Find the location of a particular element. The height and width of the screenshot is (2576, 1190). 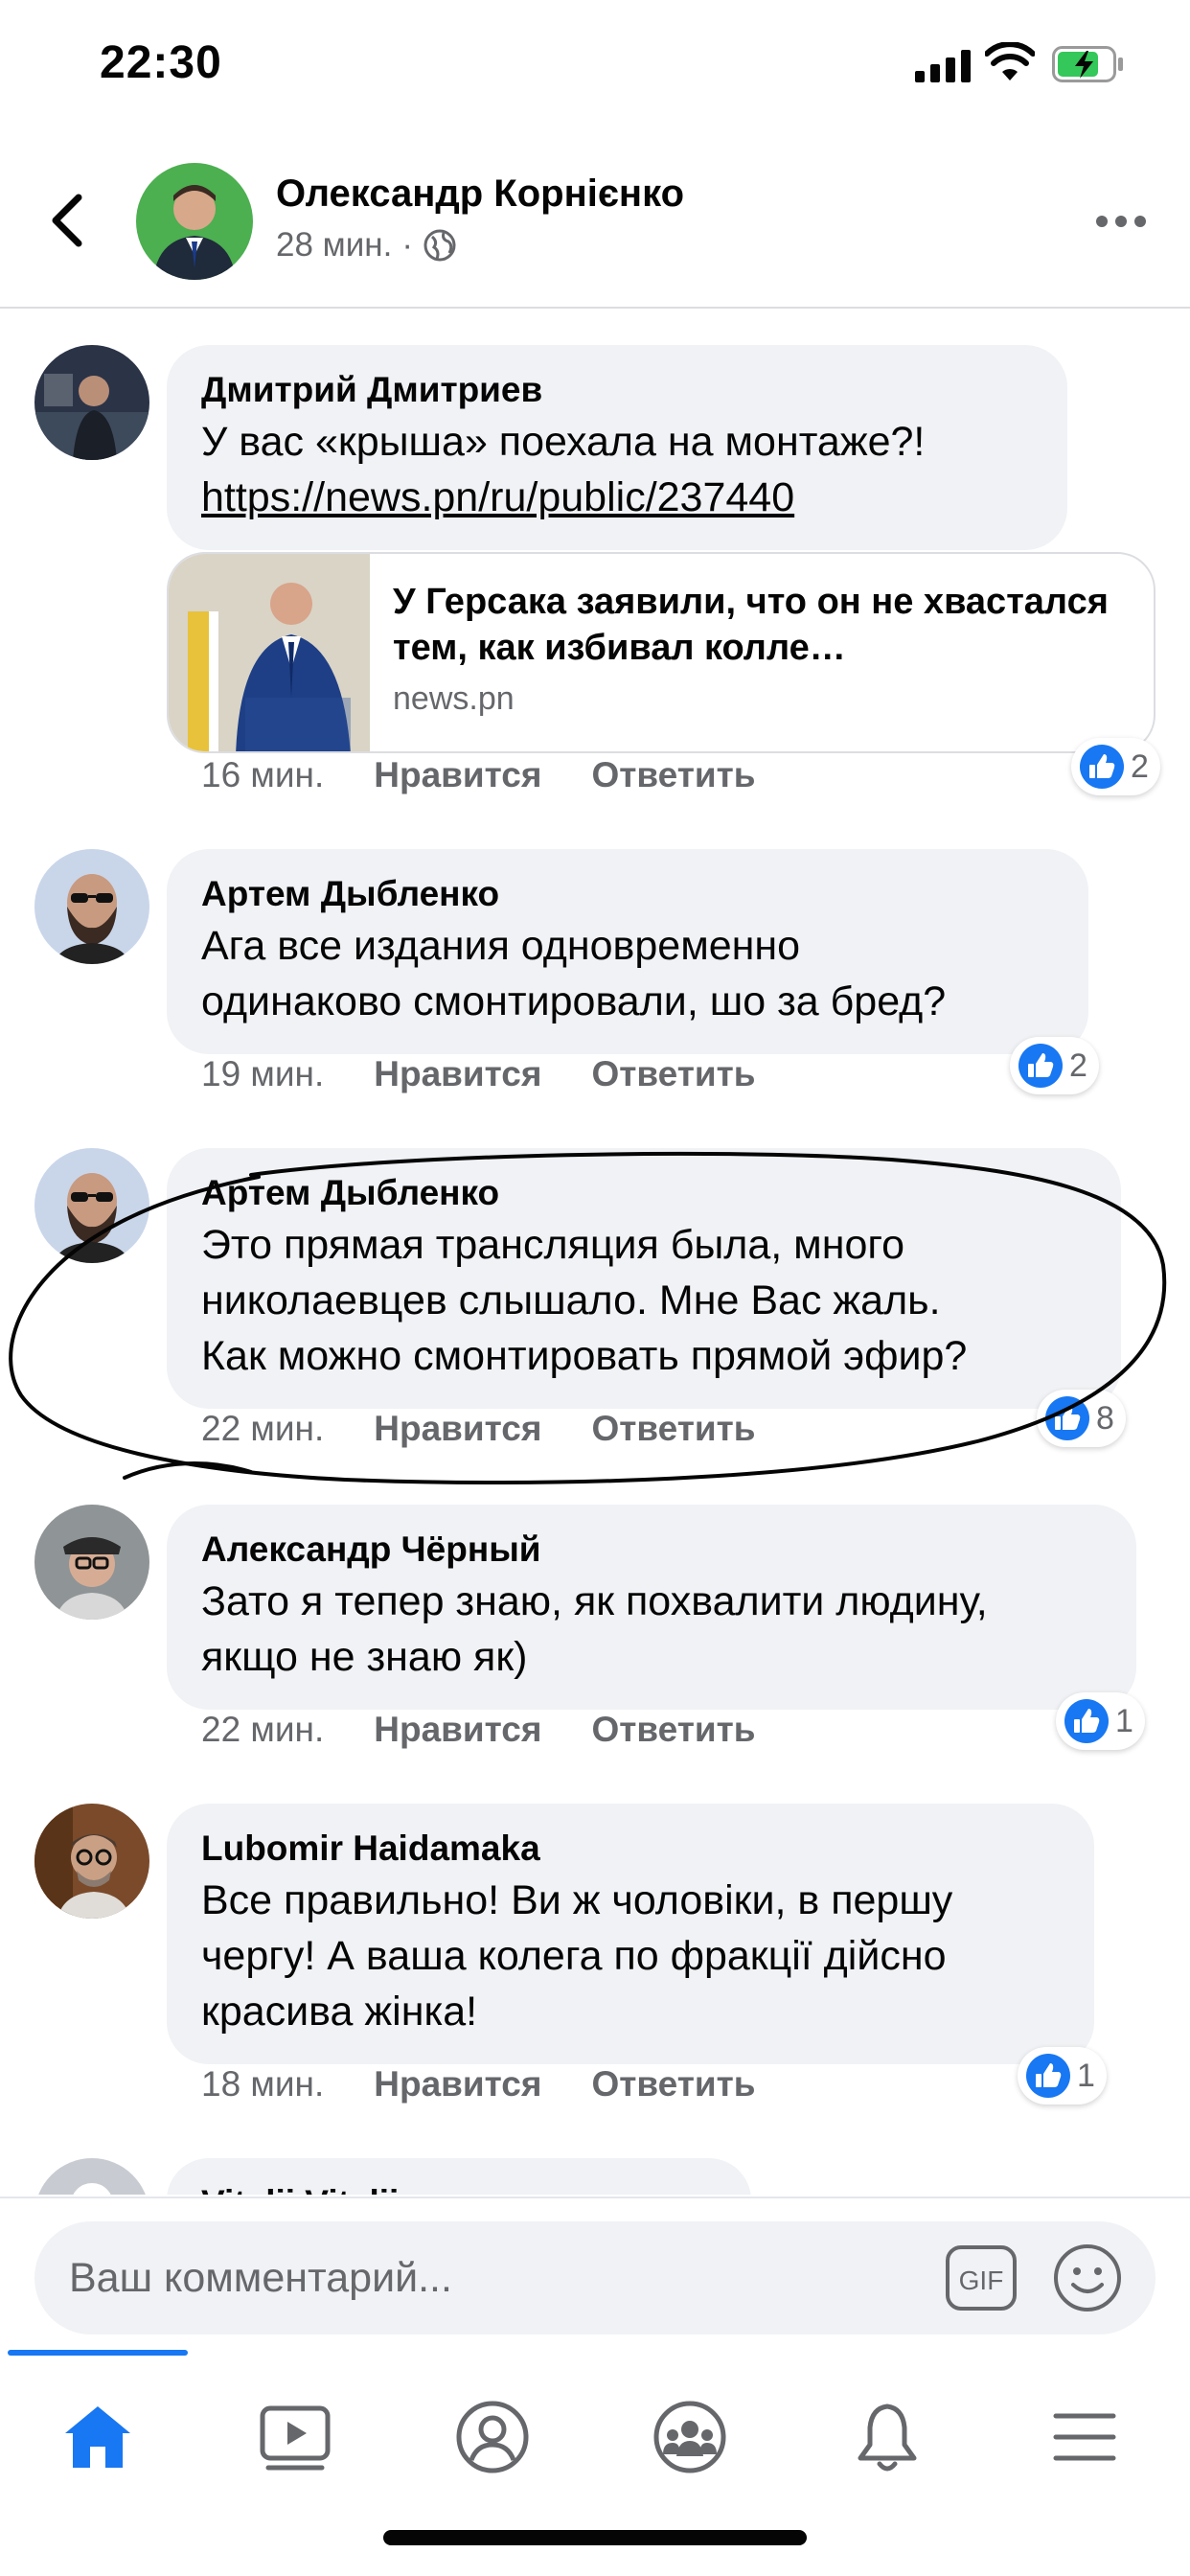

comment-actions: 18 мин. Нравится Ответить is located at coordinates (478, 2084).